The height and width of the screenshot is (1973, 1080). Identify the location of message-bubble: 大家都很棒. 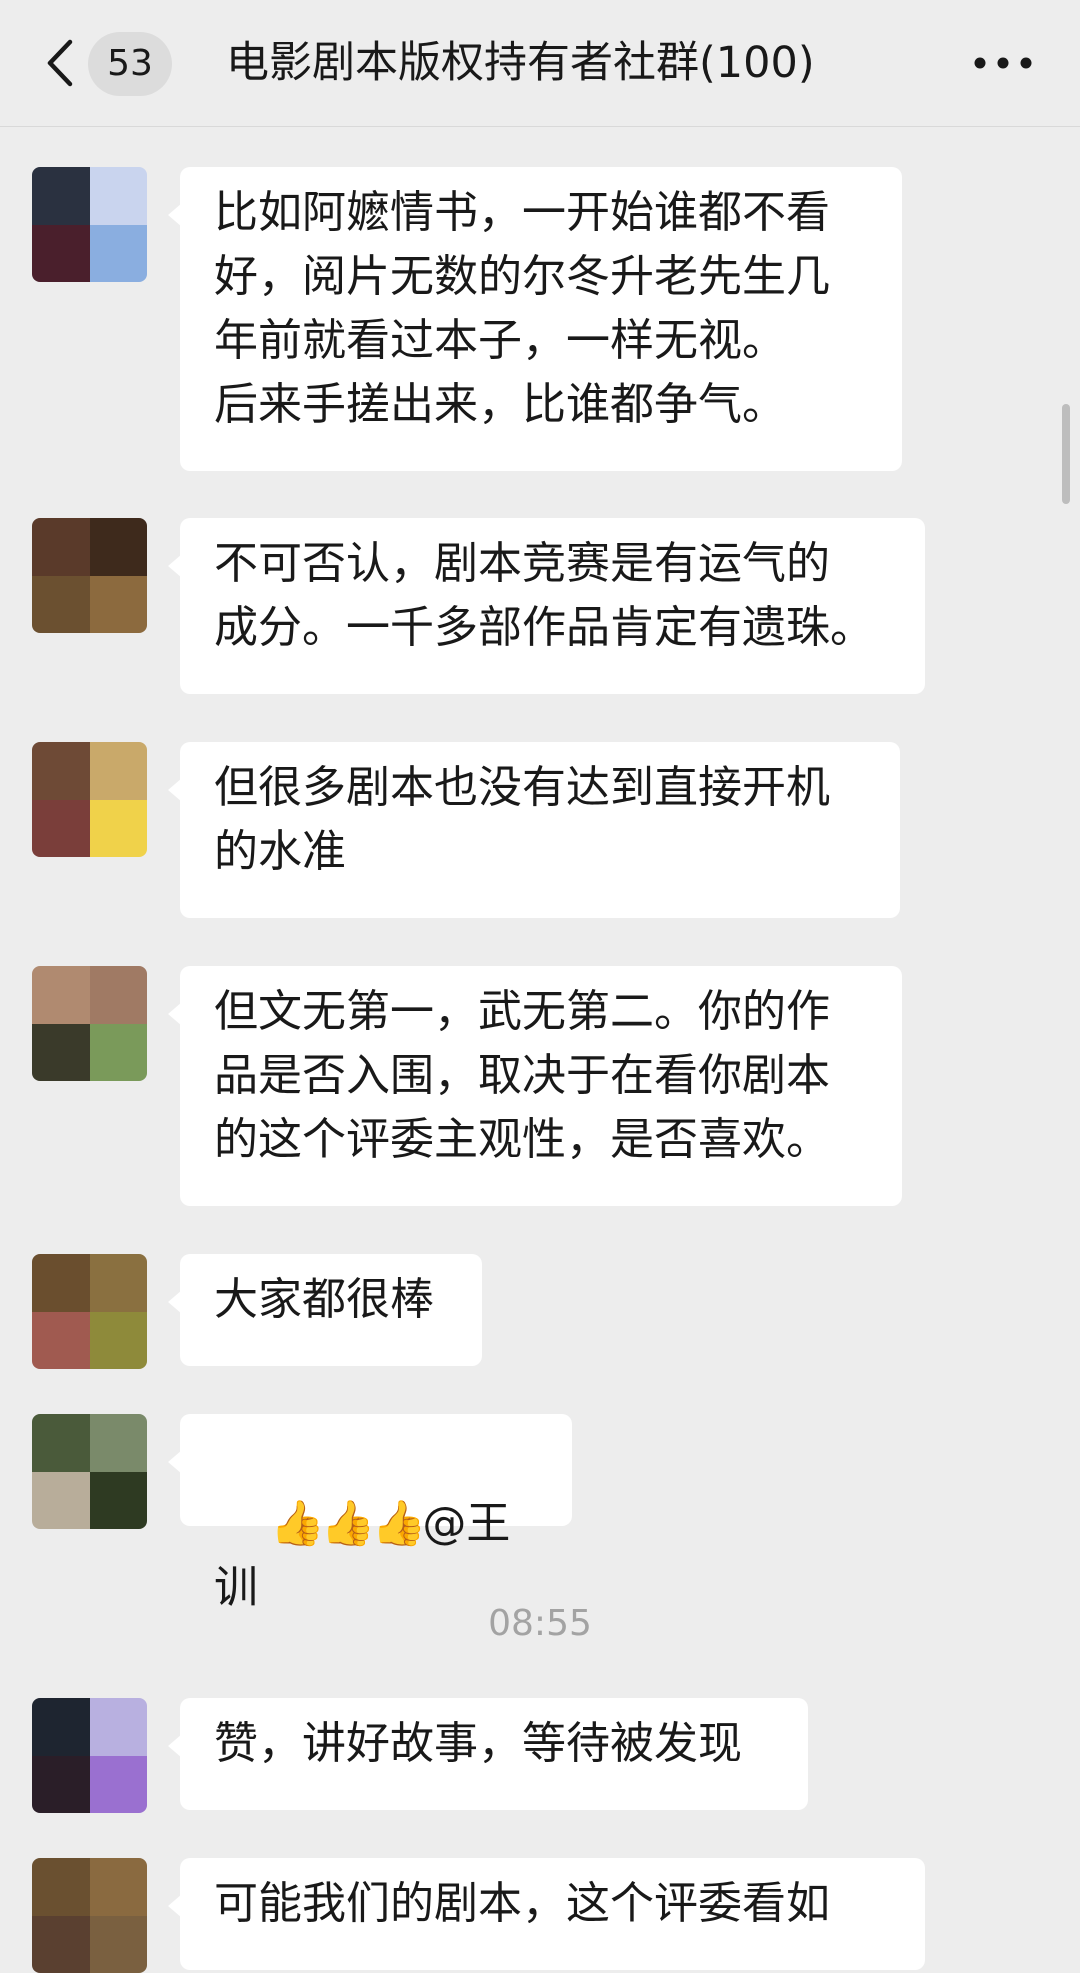
(325, 1310).